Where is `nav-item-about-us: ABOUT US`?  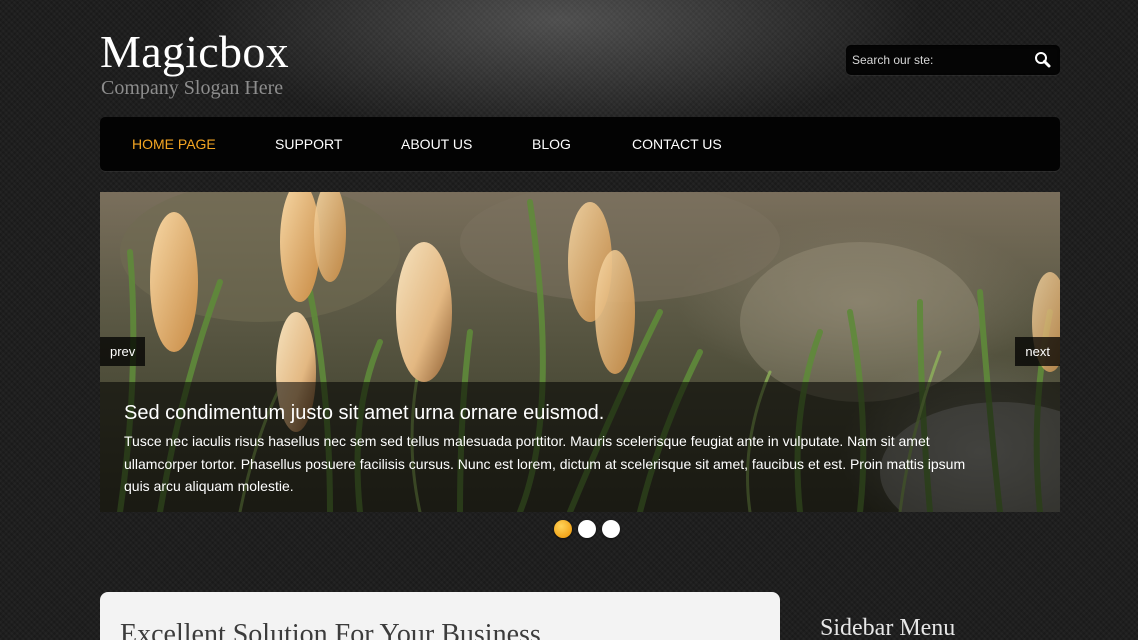
nav-item-about-us: ABOUT US is located at coordinates (436, 144).